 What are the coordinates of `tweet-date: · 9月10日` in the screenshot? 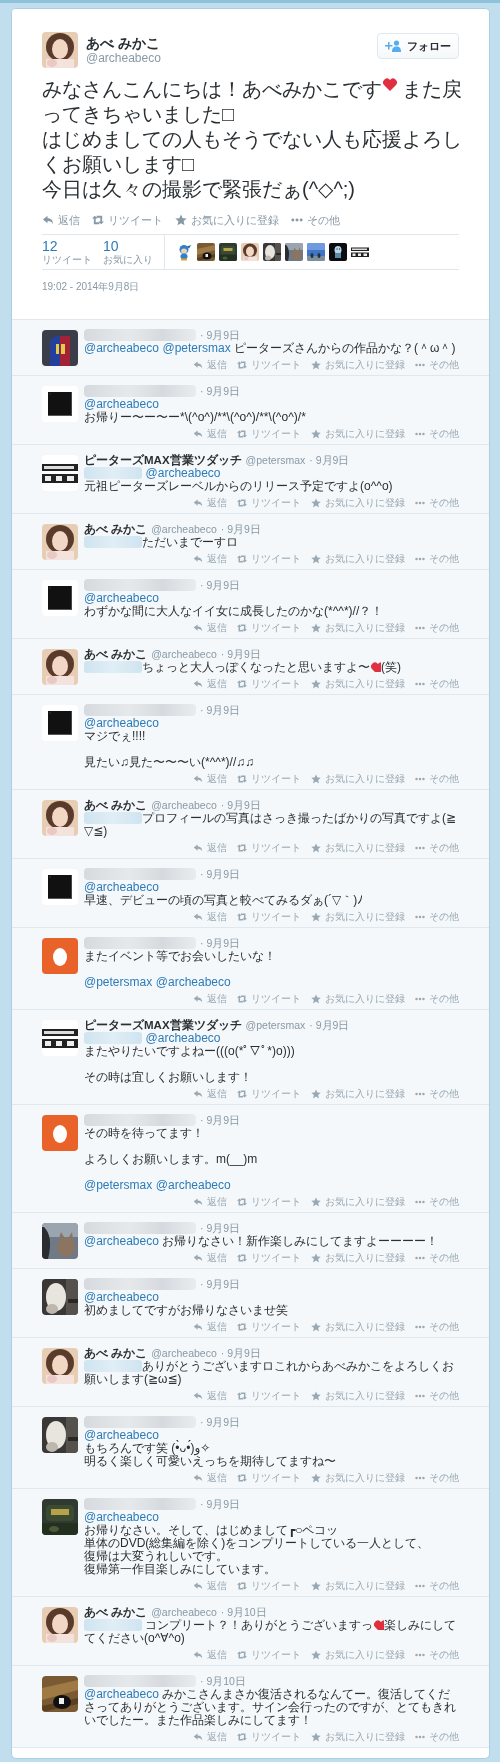 It's located at (243, 1612).